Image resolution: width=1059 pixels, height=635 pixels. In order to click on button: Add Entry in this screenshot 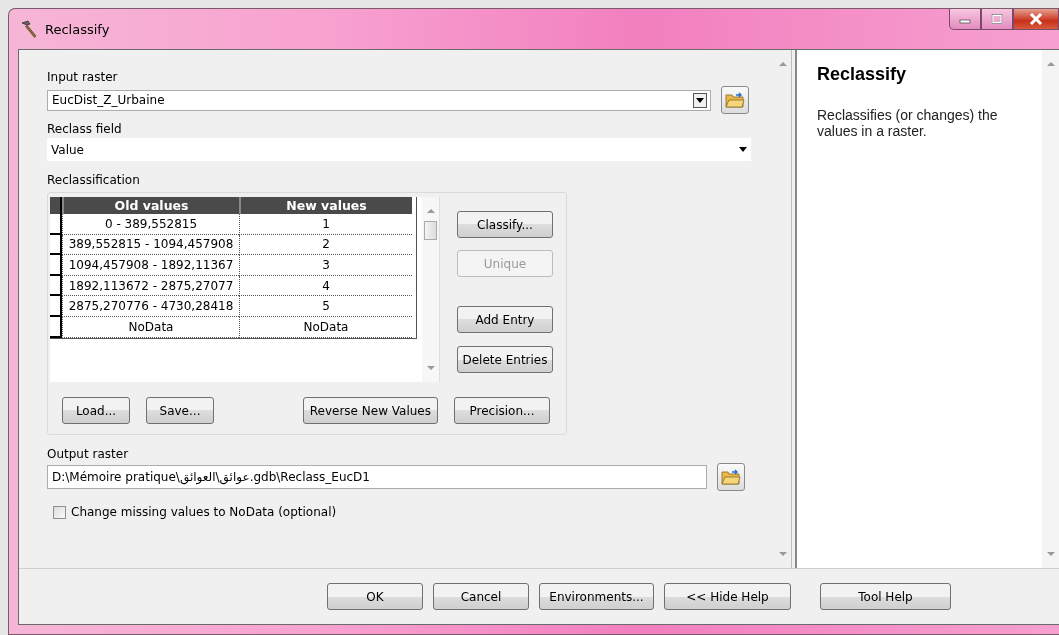, I will do `click(505, 319)`.